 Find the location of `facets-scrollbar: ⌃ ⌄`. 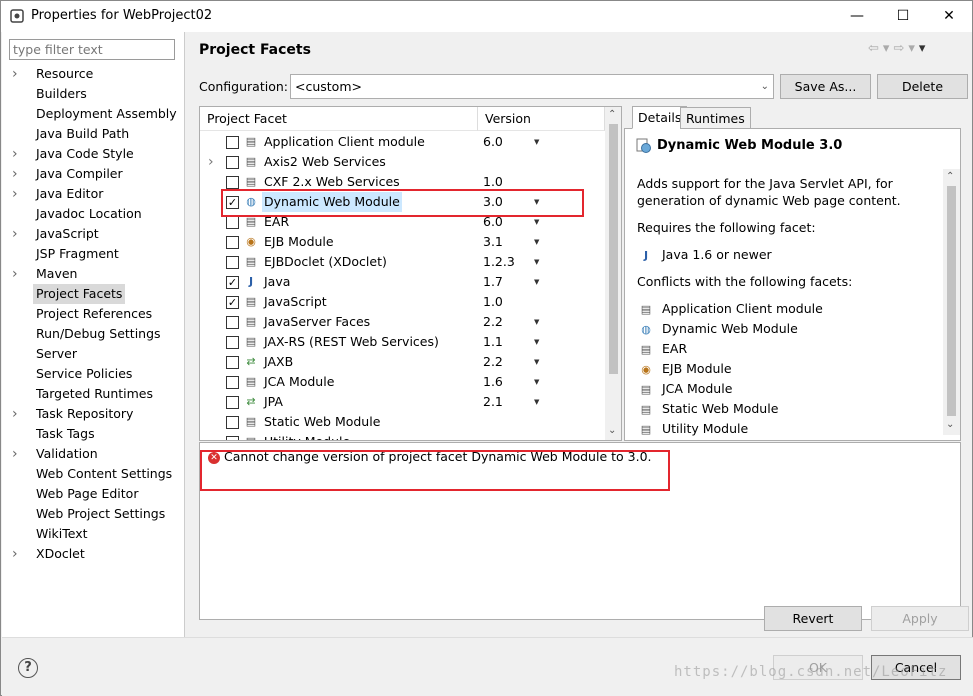

facets-scrollbar: ⌃ ⌄ is located at coordinates (613, 273).